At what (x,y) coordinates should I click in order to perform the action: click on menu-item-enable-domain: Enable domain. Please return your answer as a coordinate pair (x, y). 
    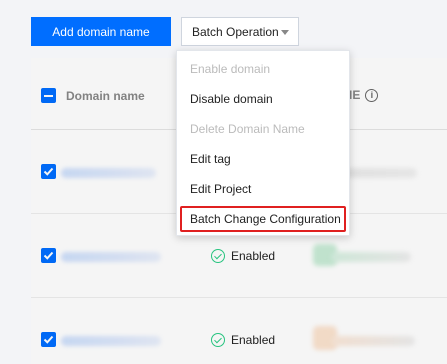
    Looking at the image, I should click on (230, 69).